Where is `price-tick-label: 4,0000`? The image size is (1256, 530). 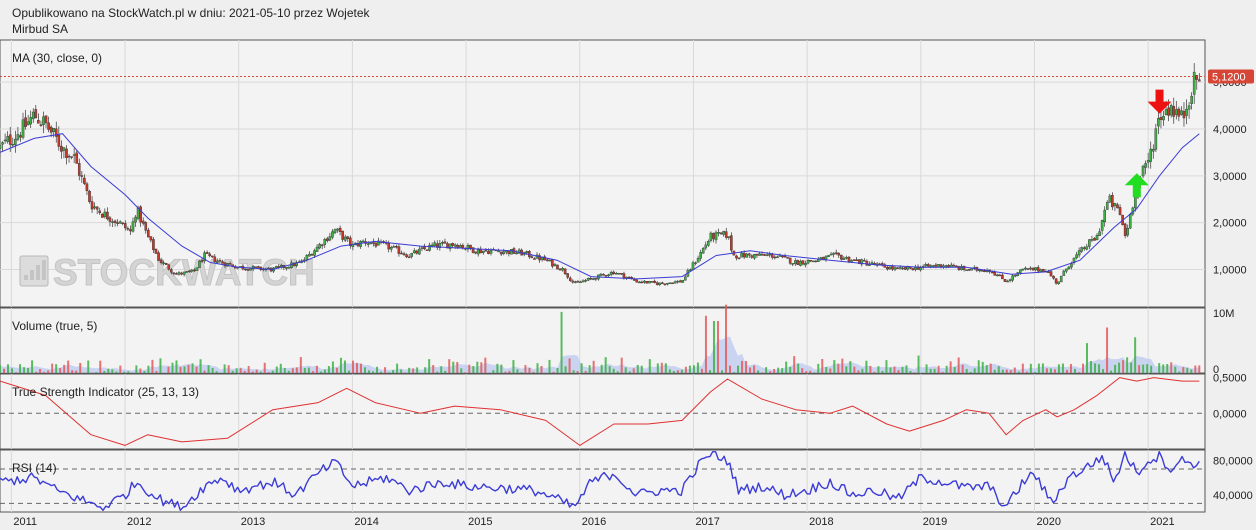 price-tick-label: 4,0000 is located at coordinates (1230, 130).